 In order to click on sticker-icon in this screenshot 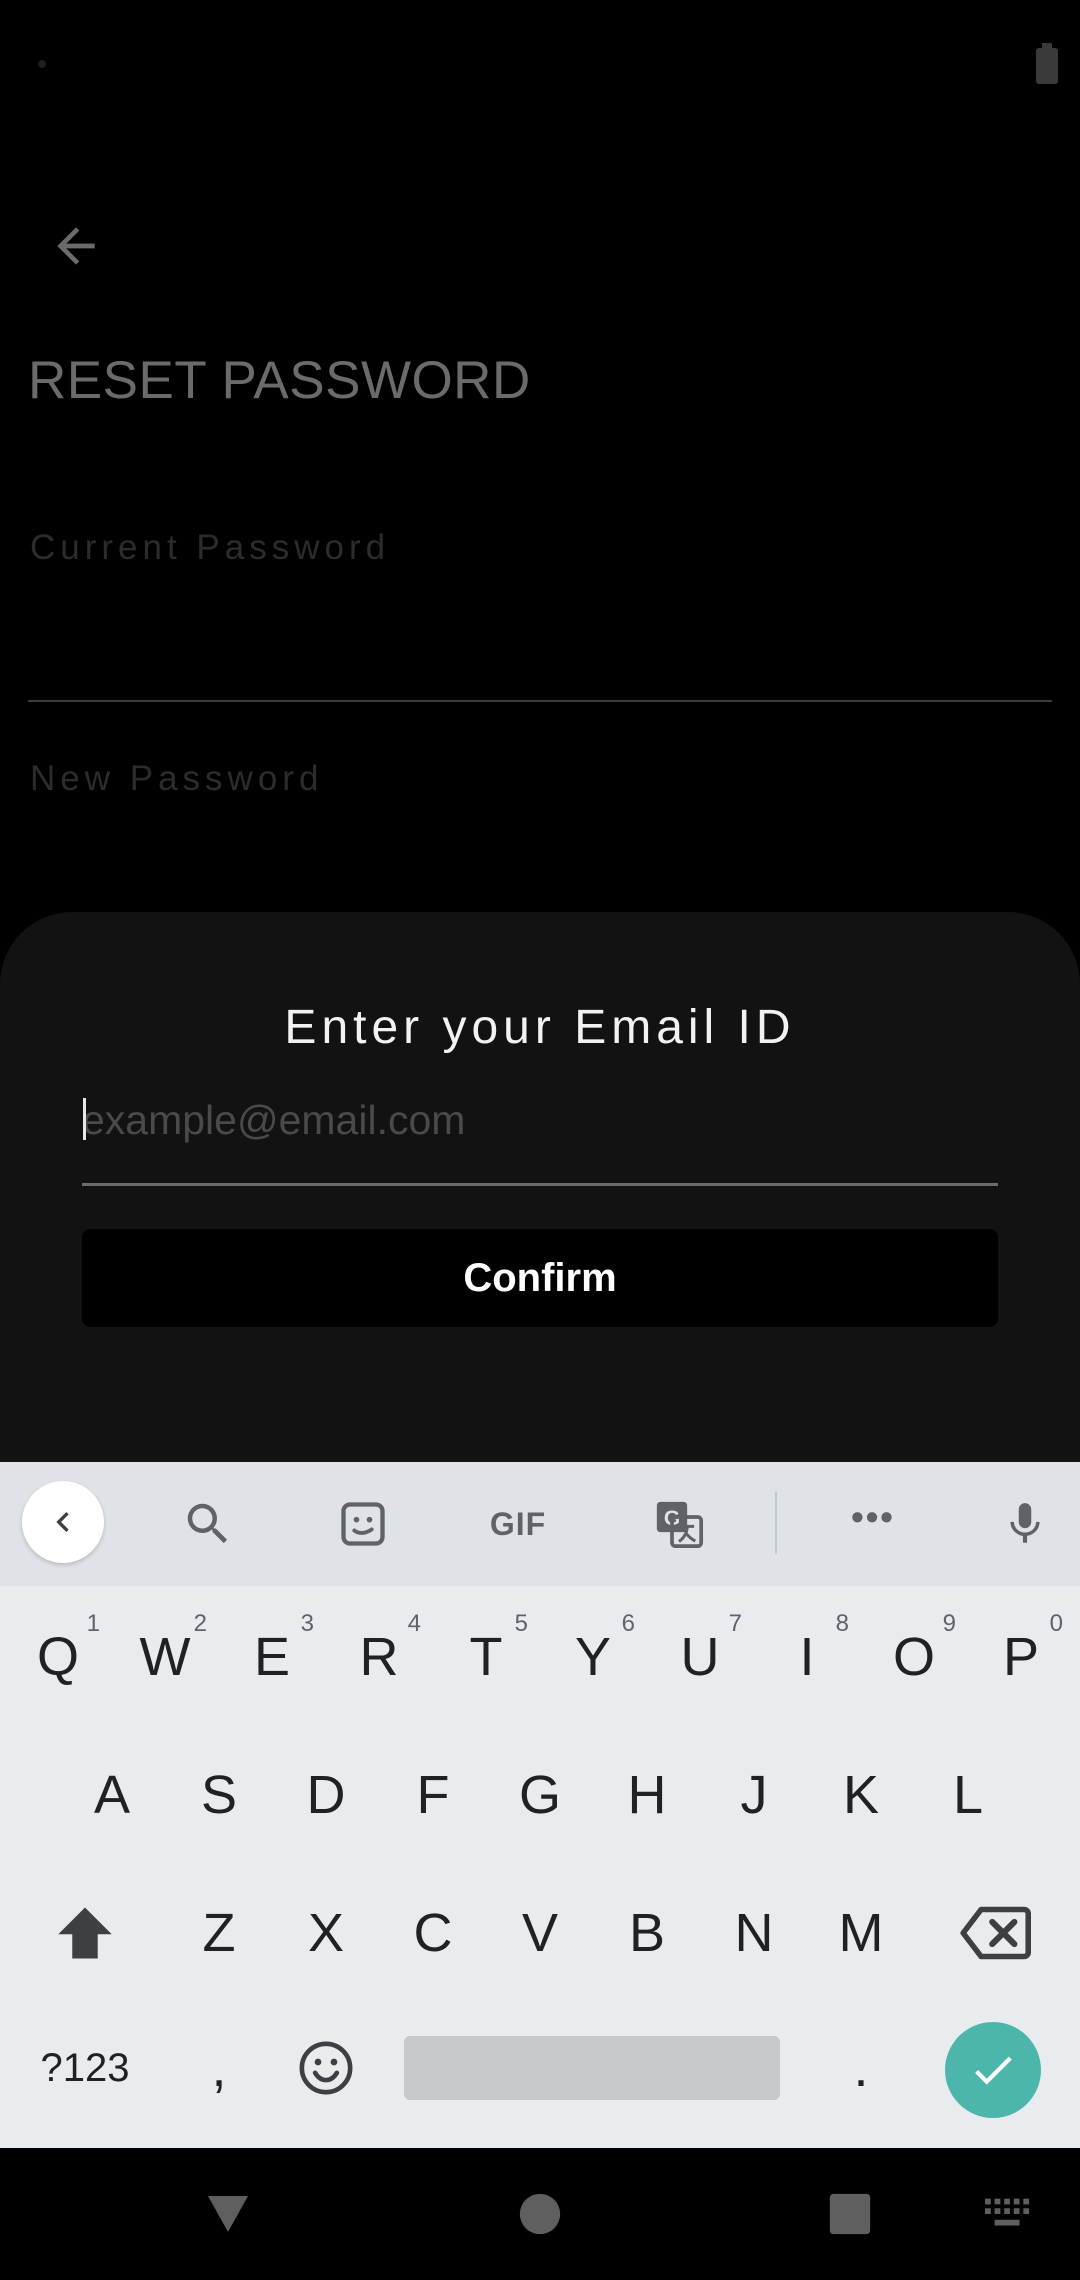, I will do `click(363, 1524)`.